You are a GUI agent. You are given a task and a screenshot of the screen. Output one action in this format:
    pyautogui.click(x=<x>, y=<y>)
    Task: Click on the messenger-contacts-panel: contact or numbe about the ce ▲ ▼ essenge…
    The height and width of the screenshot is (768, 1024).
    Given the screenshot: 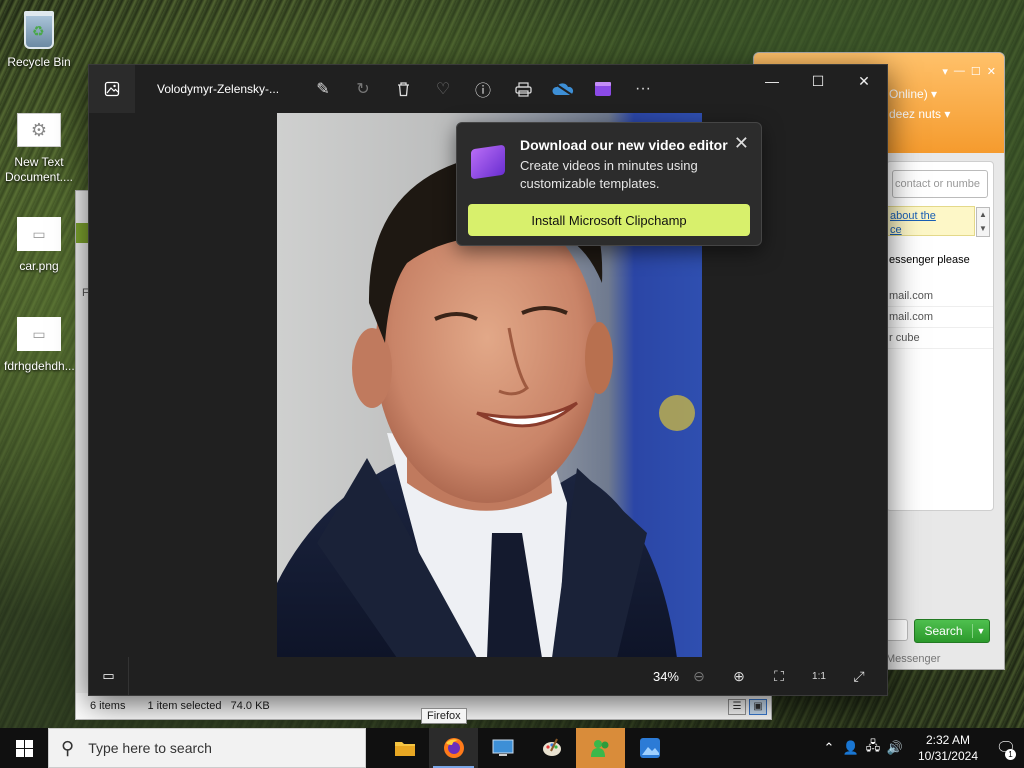 What is the action you would take?
    pyautogui.click(x=940, y=336)
    